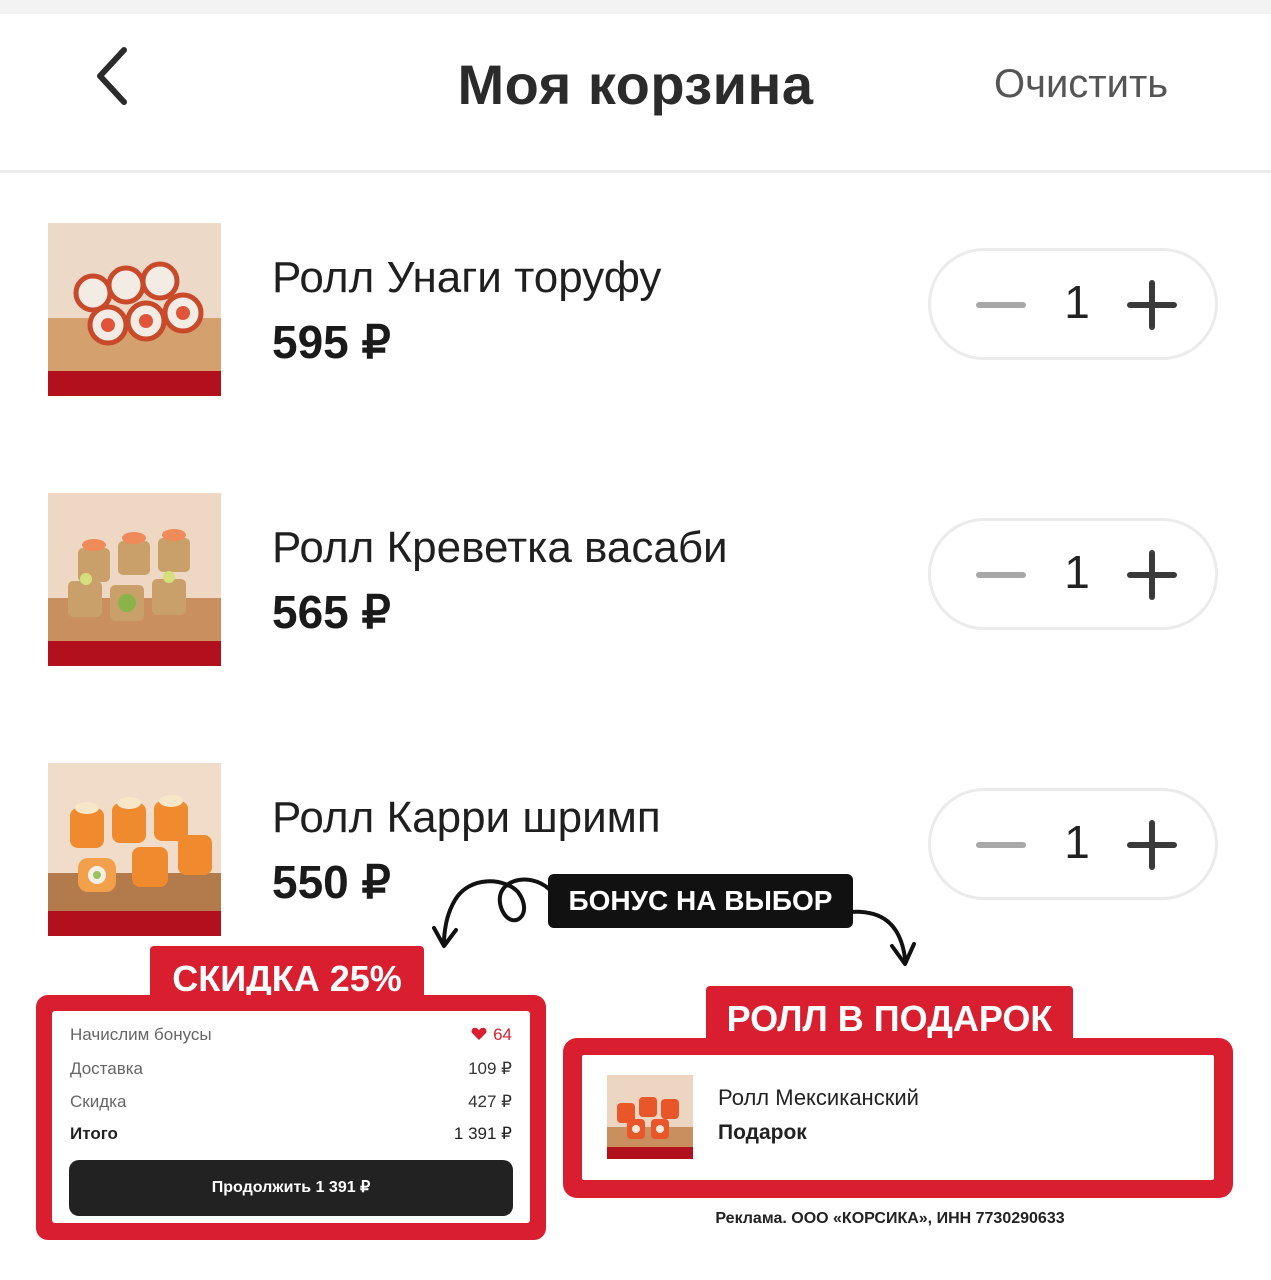 This screenshot has width=1271, height=1280. What do you see at coordinates (331, 882) in the screenshot?
I see `item-price: 550 ₽` at bounding box center [331, 882].